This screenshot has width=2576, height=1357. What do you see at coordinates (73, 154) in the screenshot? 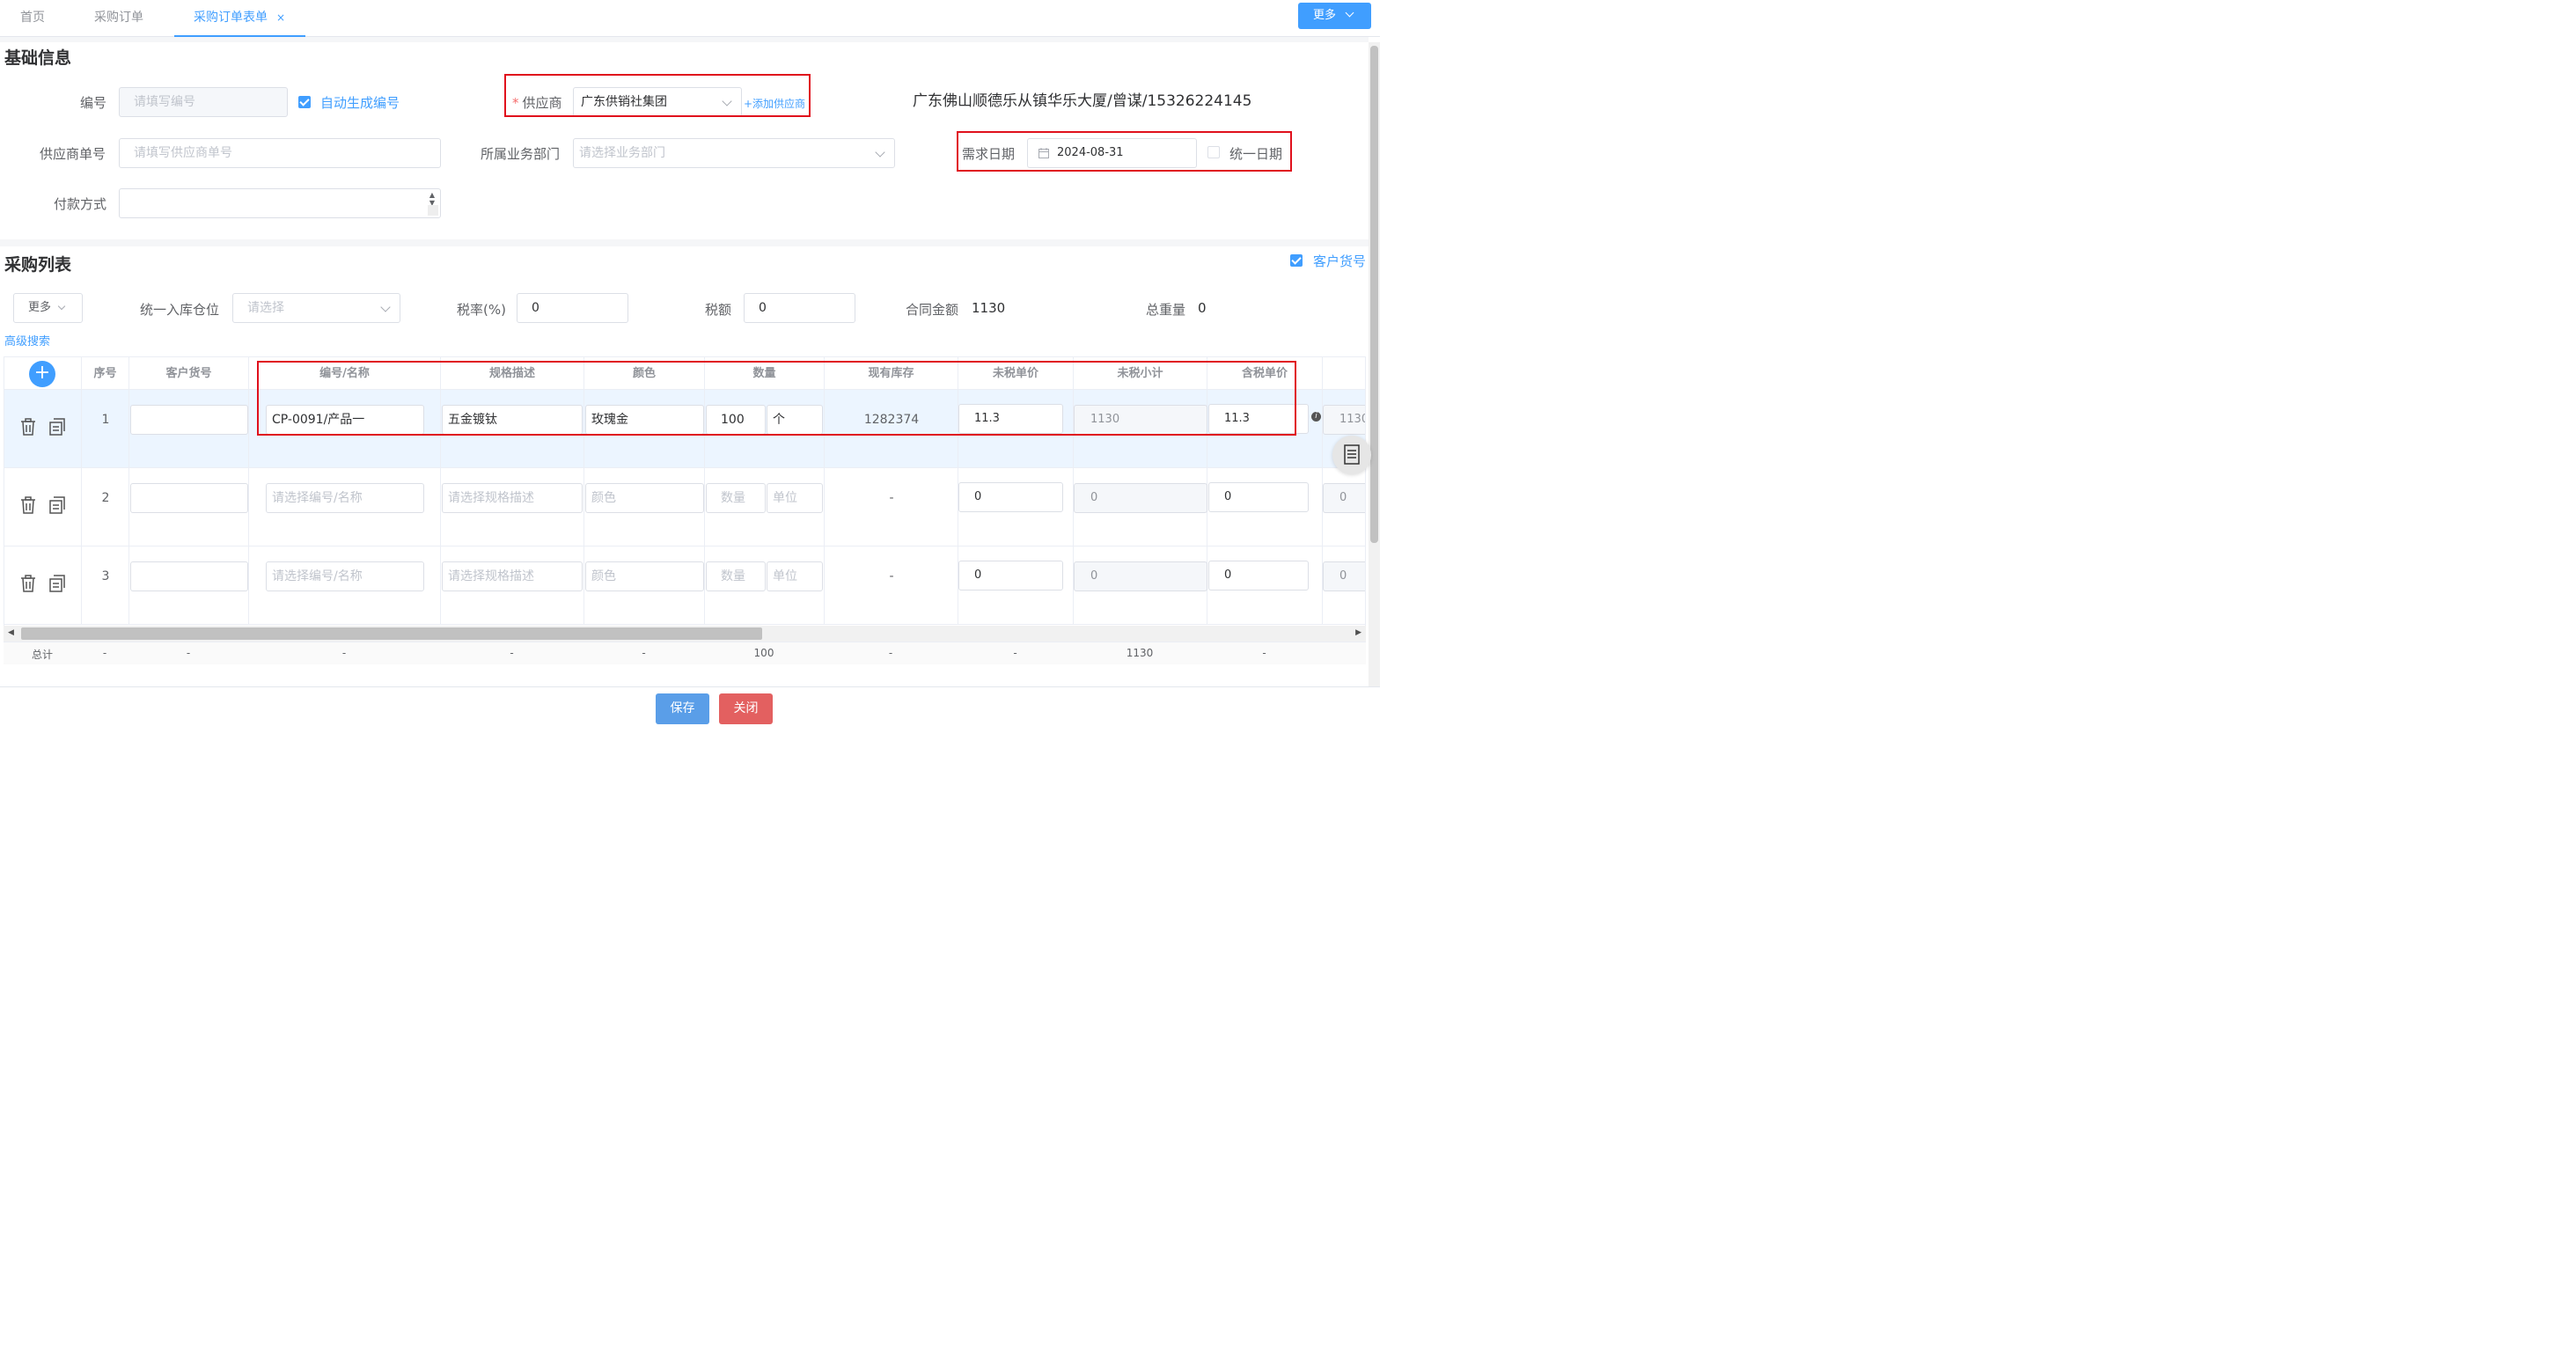
I see `supplier-no-label: 供应商单号` at bounding box center [73, 154].